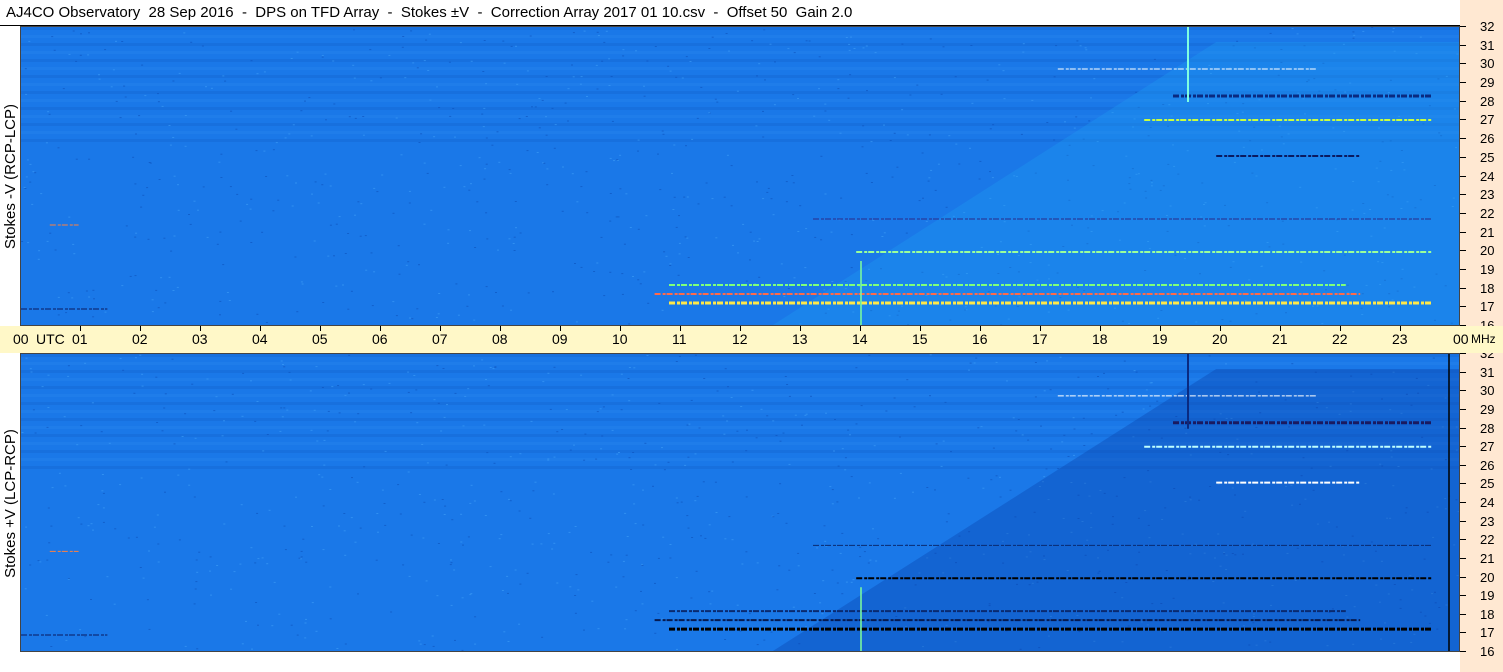 The image size is (1503, 672). What do you see at coordinates (920, 339) in the screenshot?
I see `time-tick-label: 15` at bounding box center [920, 339].